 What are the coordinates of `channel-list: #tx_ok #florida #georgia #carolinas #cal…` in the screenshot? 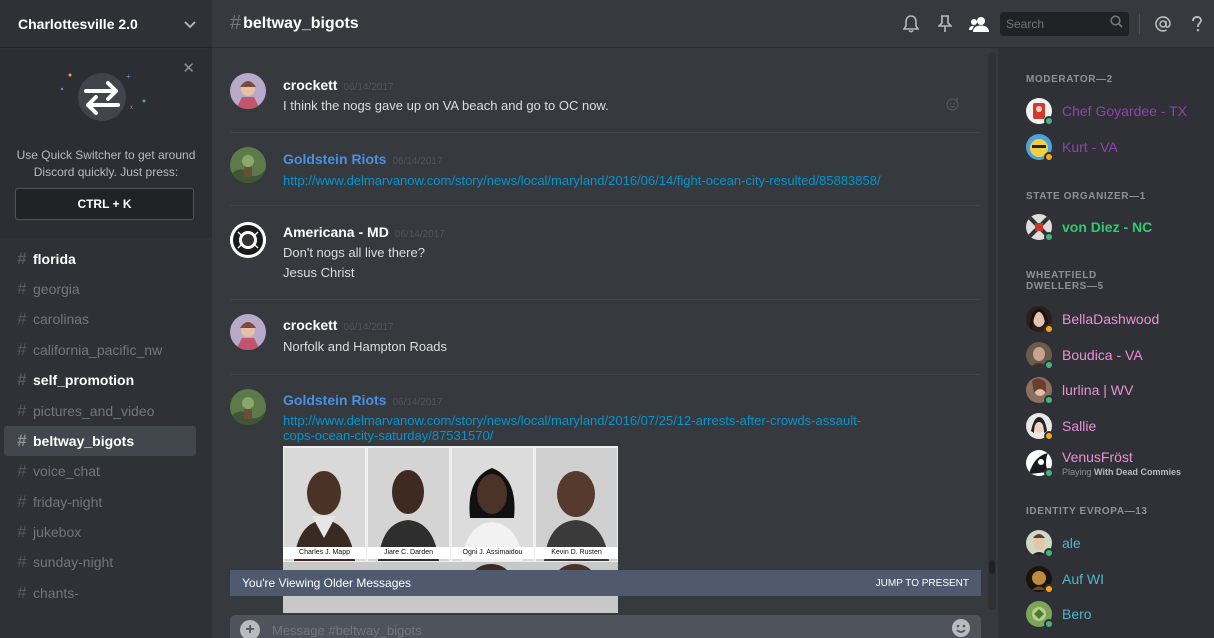 It's located at (106, 413).